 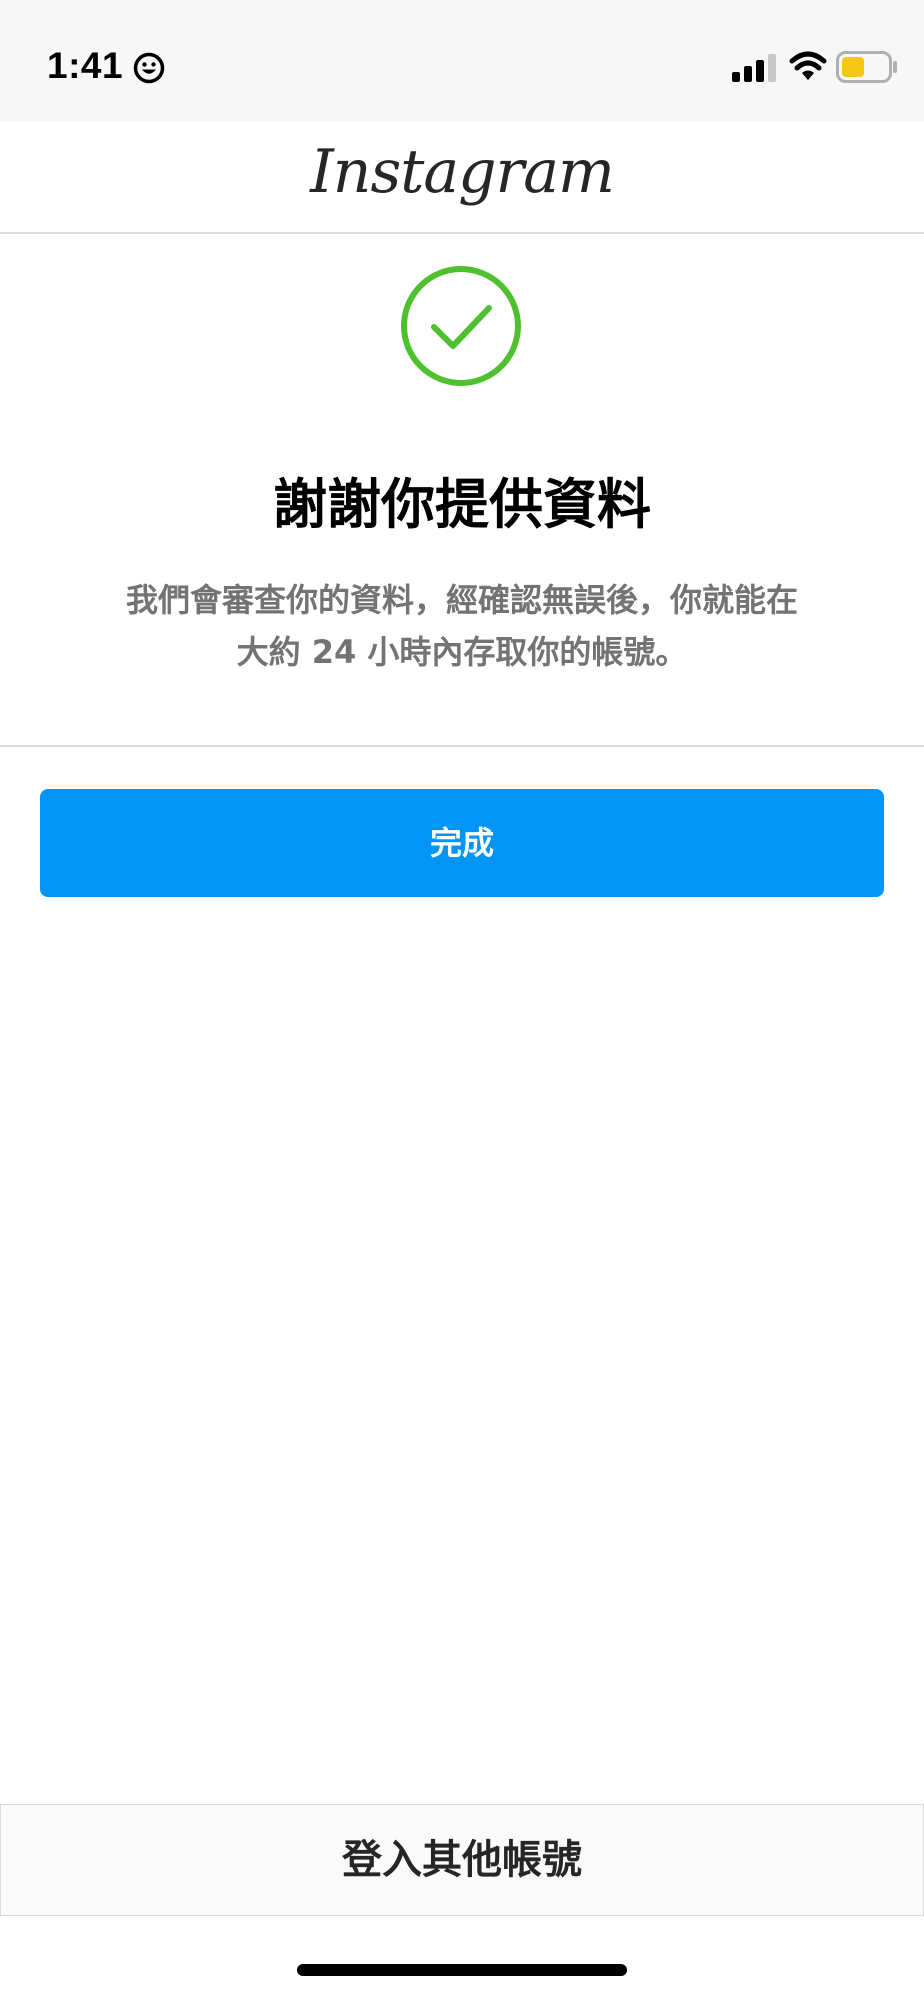 I want to click on wifi-icon, so click(x=808, y=65).